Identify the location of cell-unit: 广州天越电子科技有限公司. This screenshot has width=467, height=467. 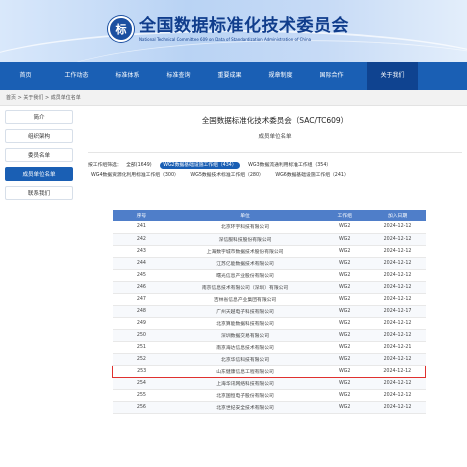
(245, 311).